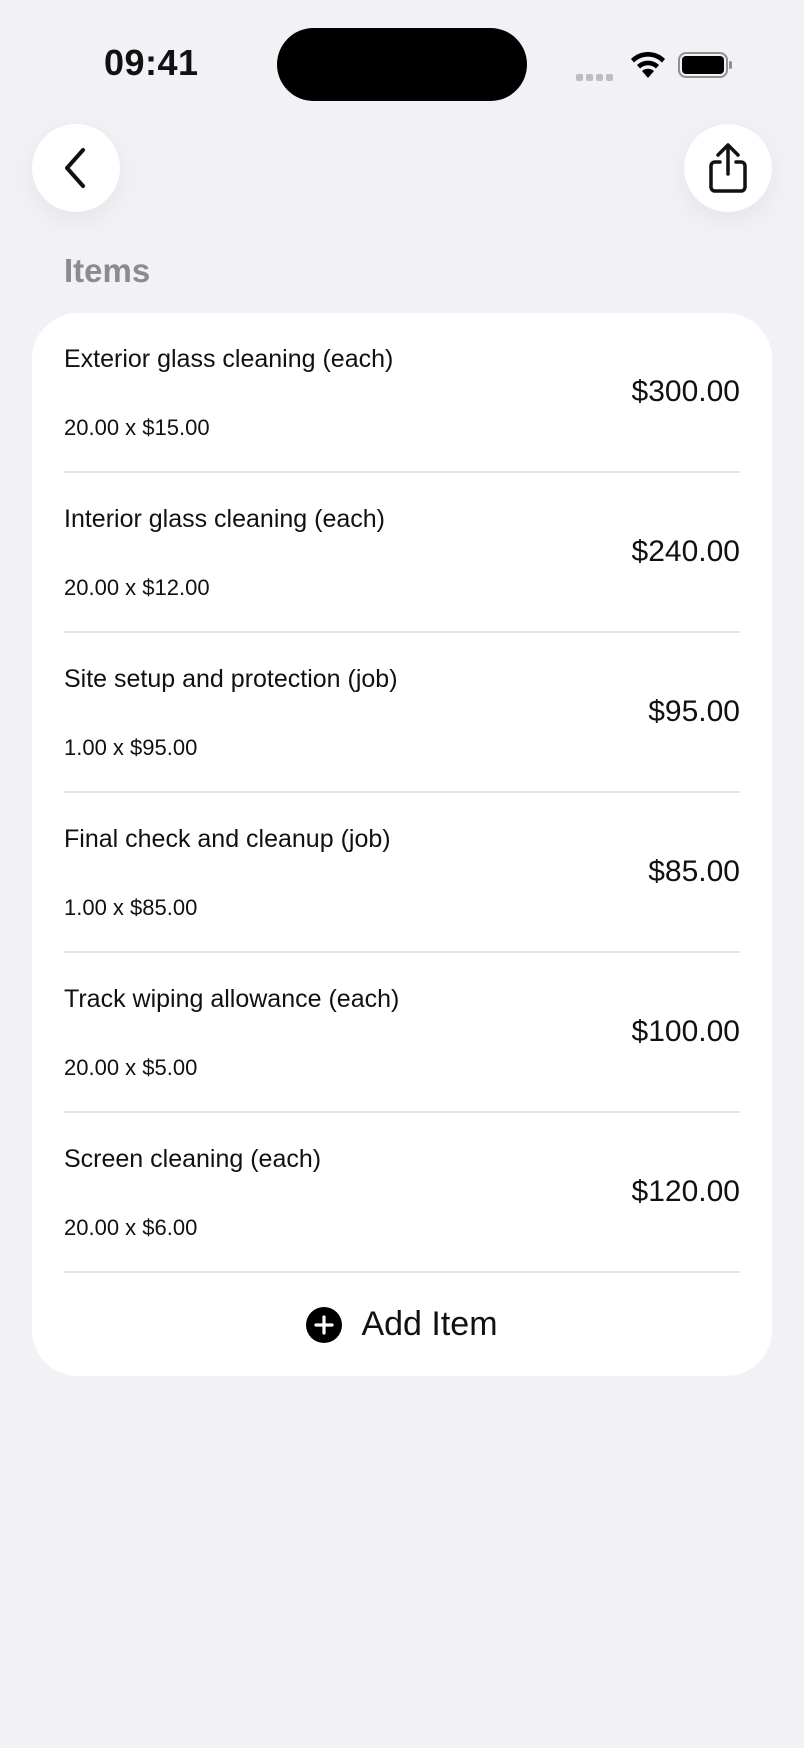 Image resolution: width=804 pixels, height=1748 pixels. What do you see at coordinates (685, 1031) in the screenshot?
I see `item-total: $100.00` at bounding box center [685, 1031].